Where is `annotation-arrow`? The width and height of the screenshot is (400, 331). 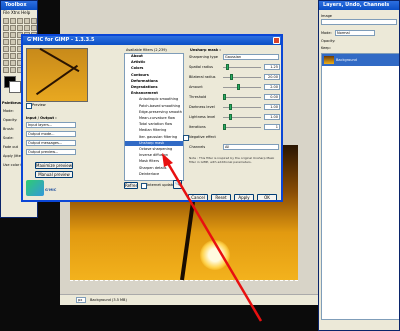
annotation-arrow is located at coordinates (212, 237).